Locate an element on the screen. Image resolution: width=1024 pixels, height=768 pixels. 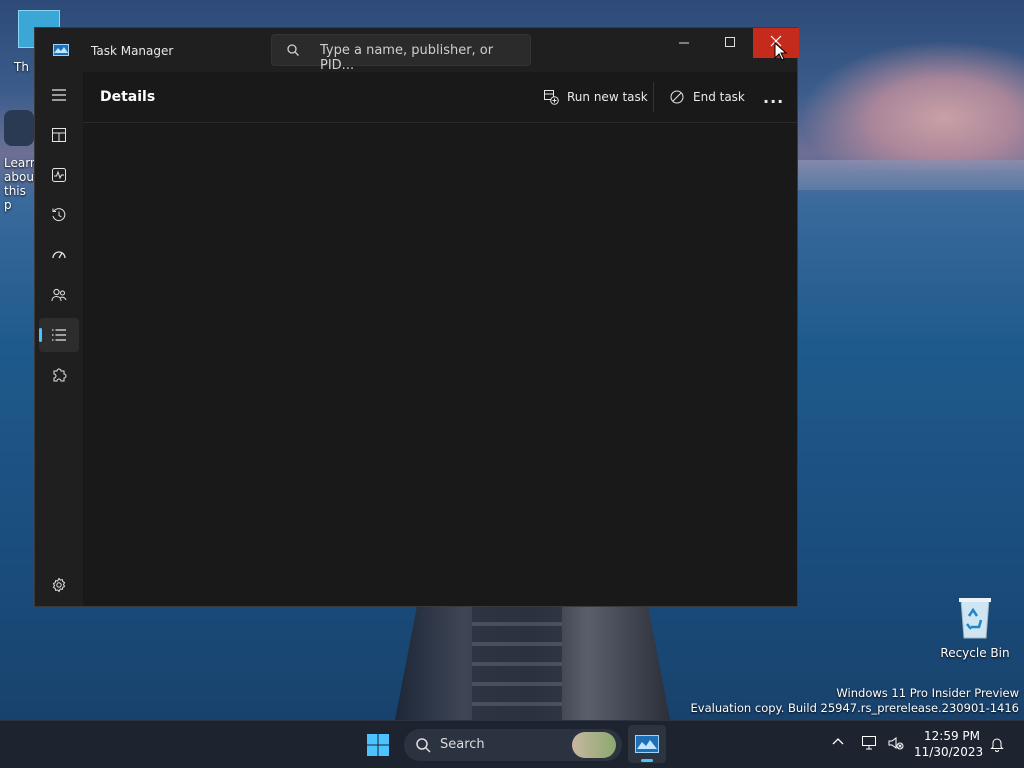
desktop-icon-label: Learn about this p is located at coordinates (21, 184).